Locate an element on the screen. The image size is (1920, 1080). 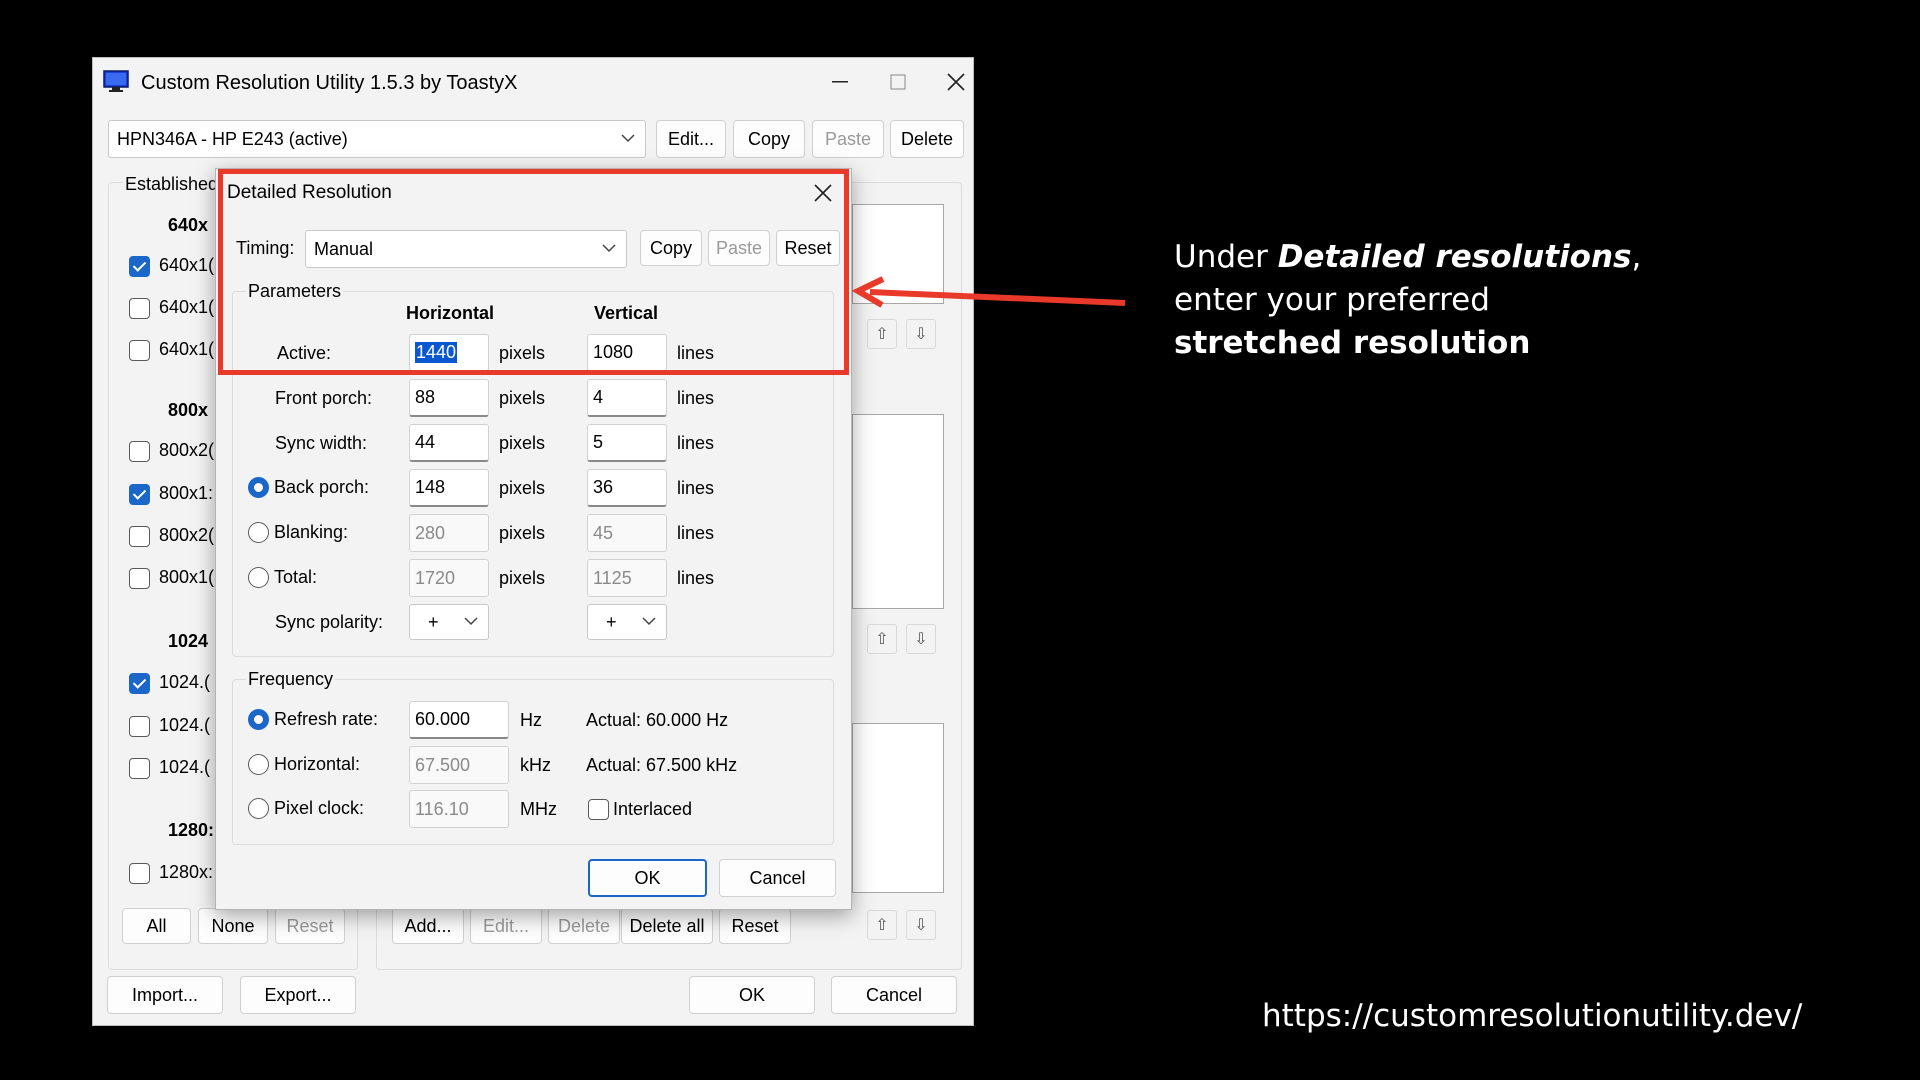
refresh-rate-label: Refresh rate: is located at coordinates (326, 719).